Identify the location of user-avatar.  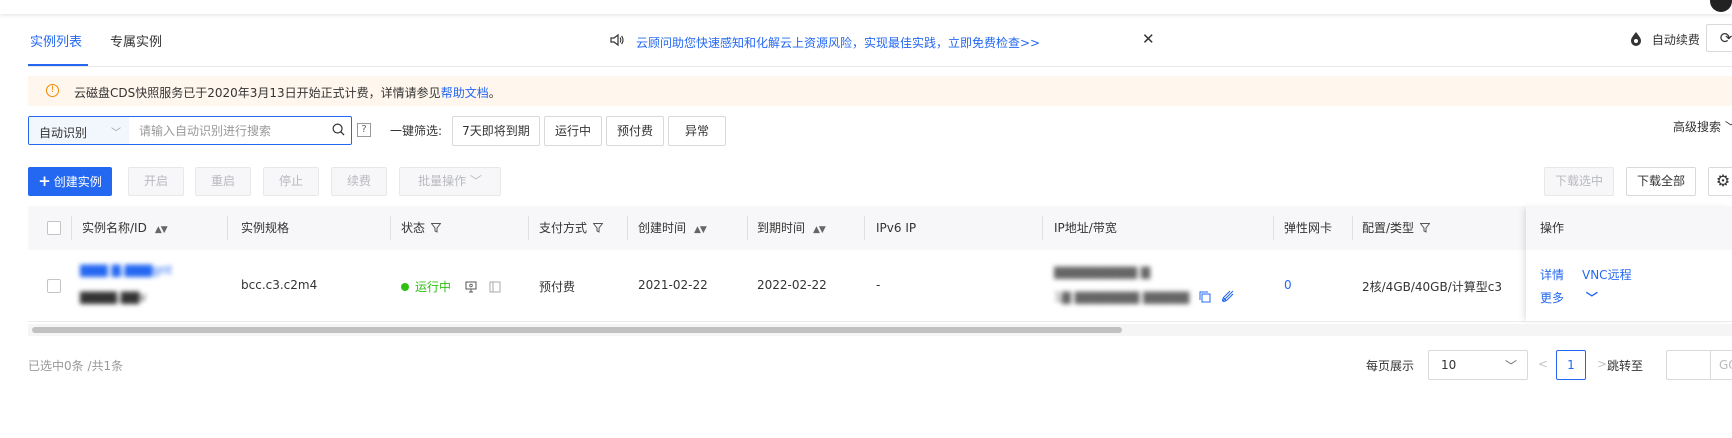
(1721, 6).